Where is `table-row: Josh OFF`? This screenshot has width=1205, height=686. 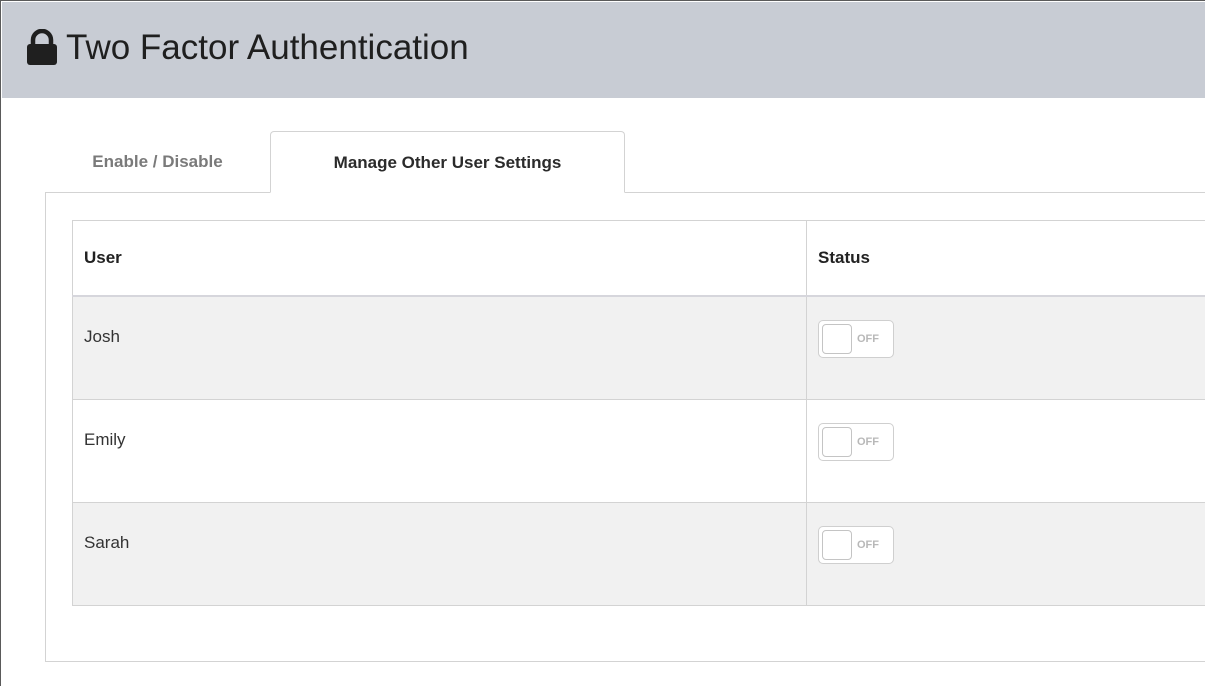
table-row: Josh OFF is located at coordinates (638, 348).